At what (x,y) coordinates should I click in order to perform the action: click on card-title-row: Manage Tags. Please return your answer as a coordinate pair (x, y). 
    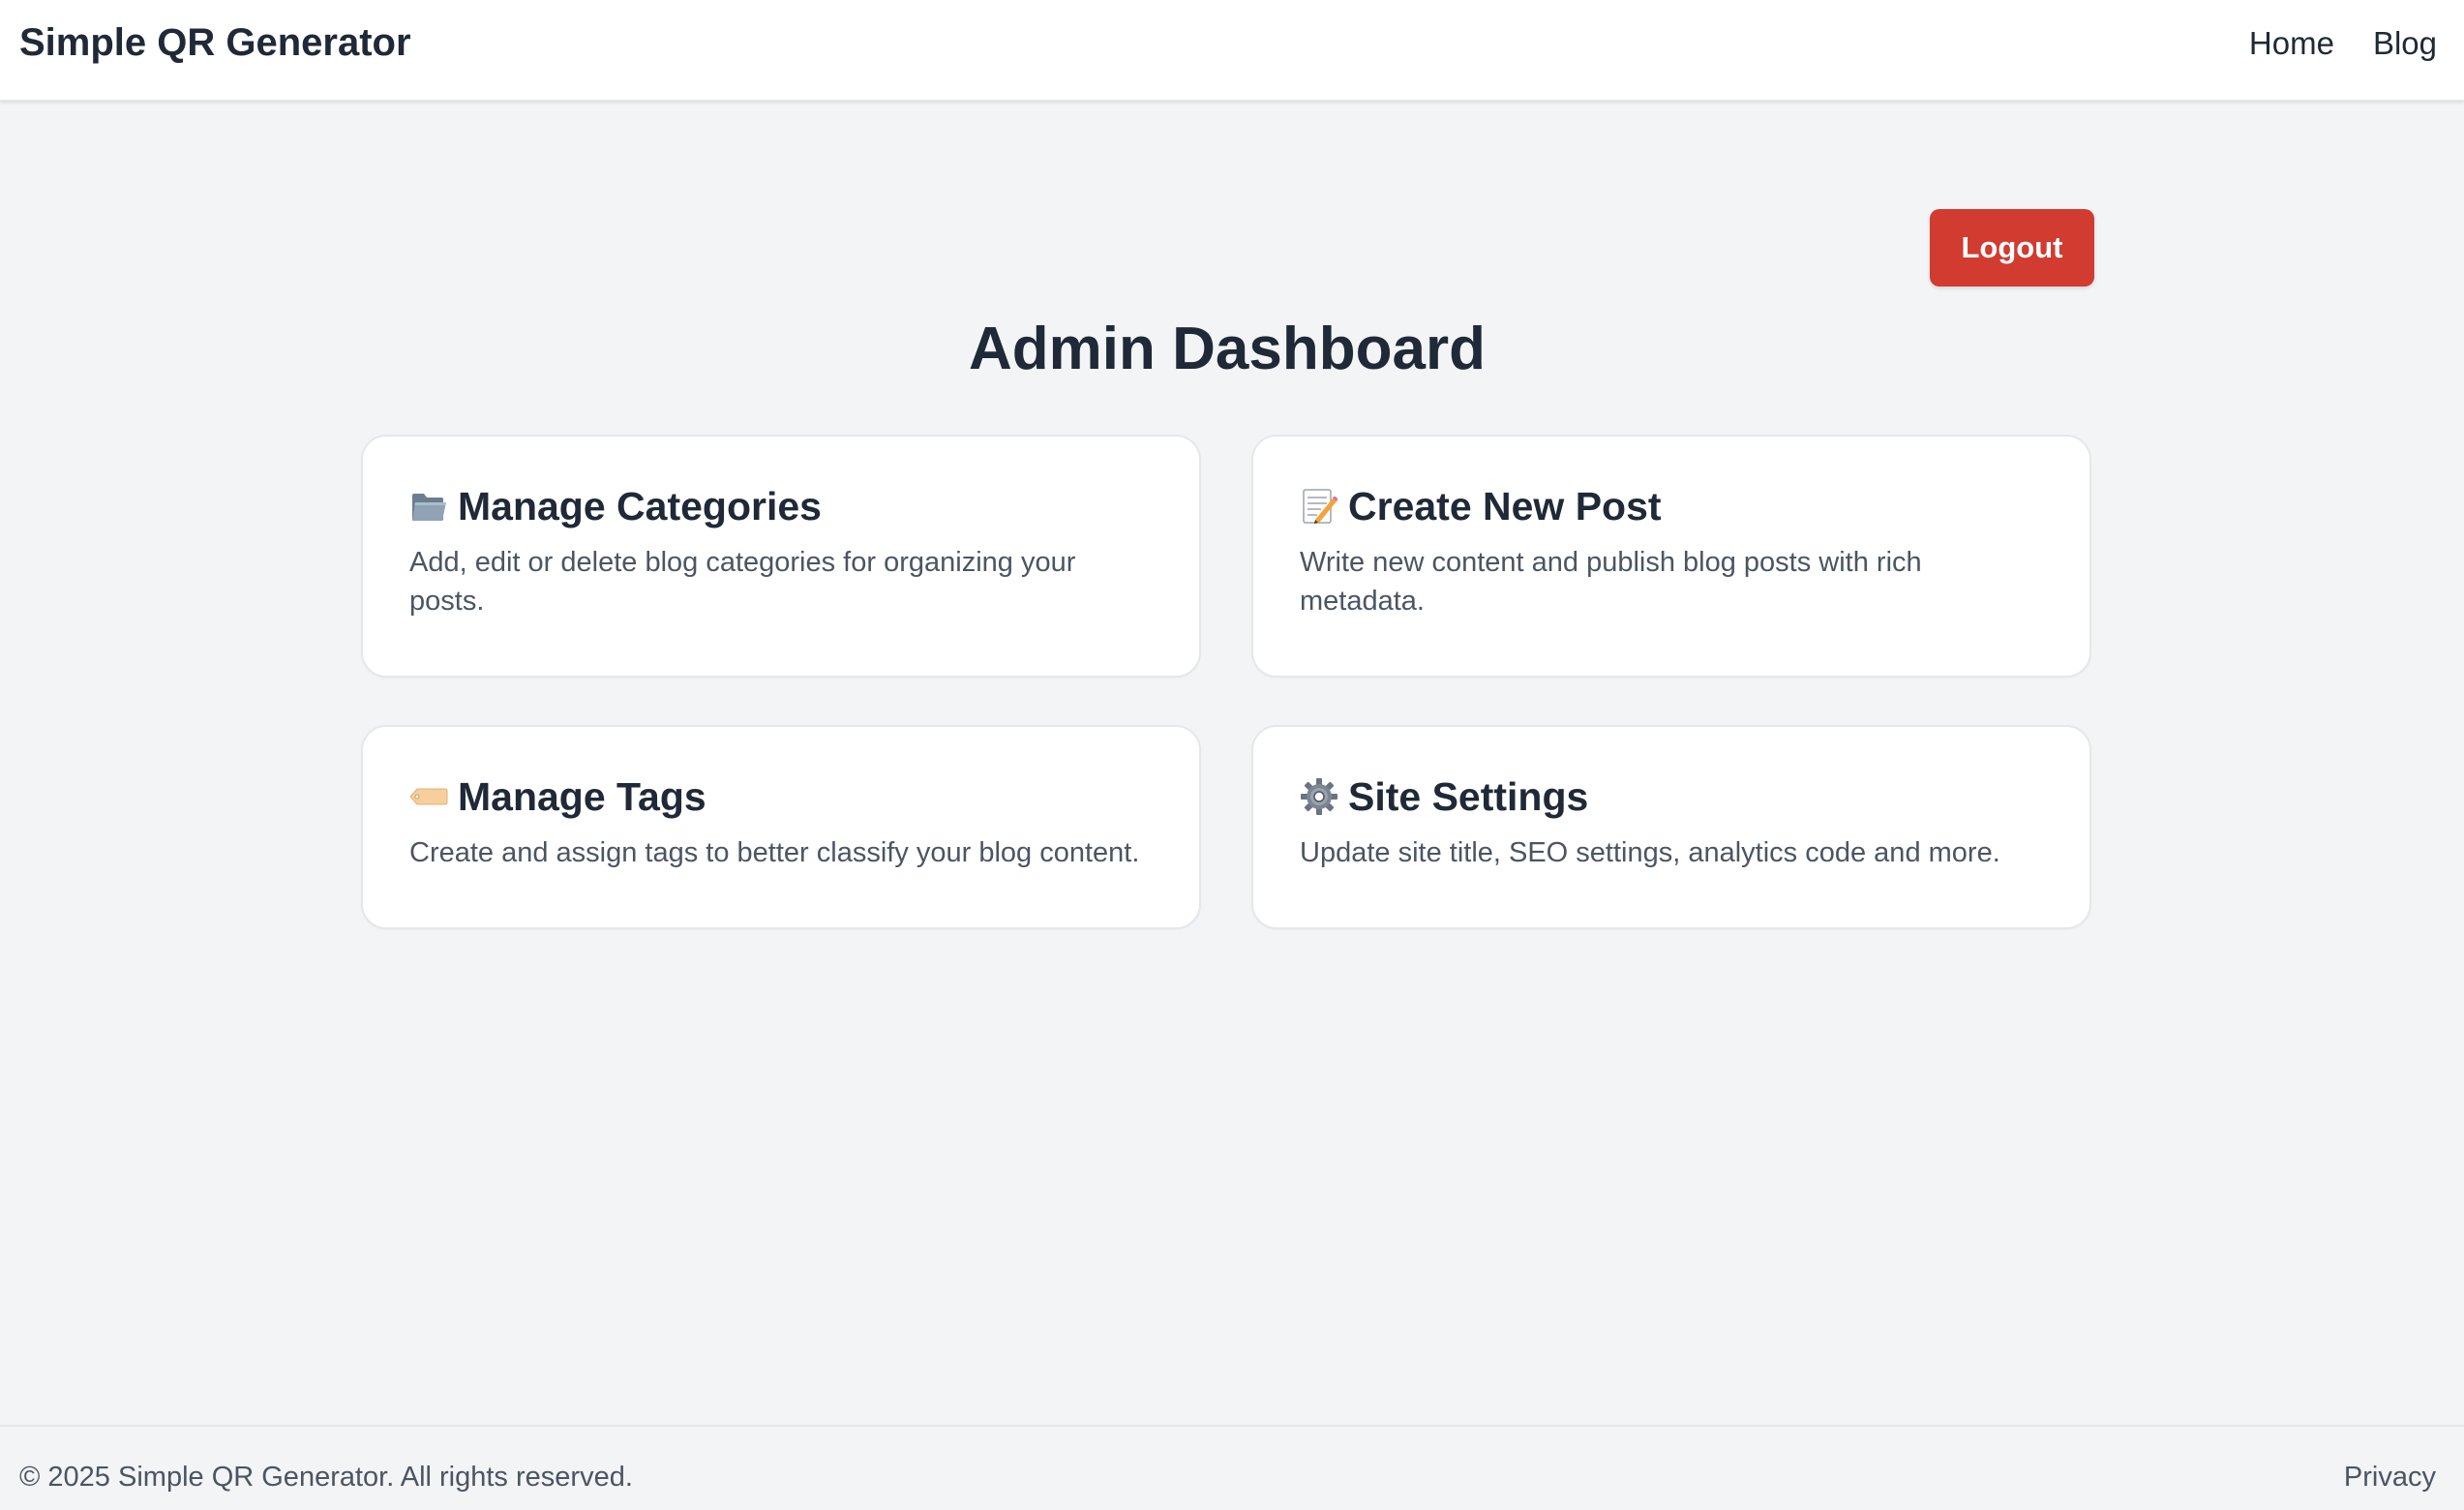
    Looking at the image, I should click on (781, 796).